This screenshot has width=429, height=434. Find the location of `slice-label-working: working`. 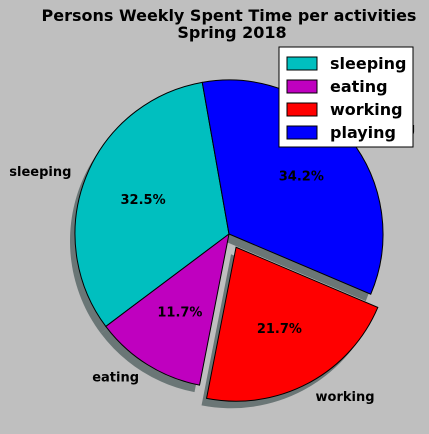

slice-label-working: working is located at coordinates (345, 397).